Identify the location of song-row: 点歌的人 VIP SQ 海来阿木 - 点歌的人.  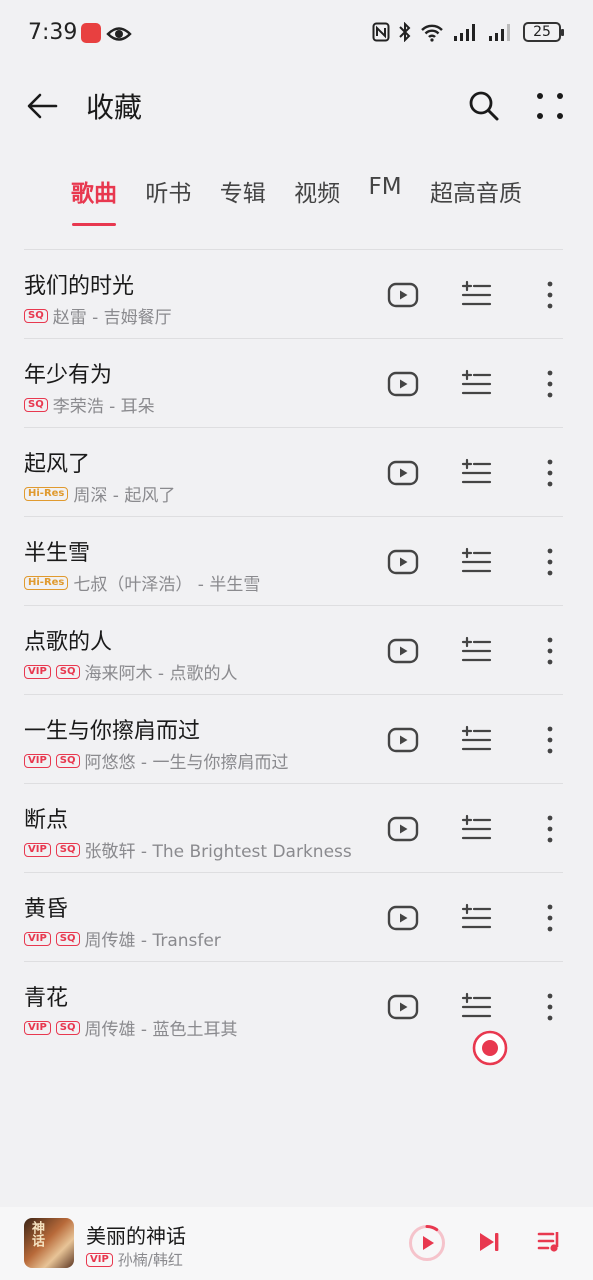
(293, 649).